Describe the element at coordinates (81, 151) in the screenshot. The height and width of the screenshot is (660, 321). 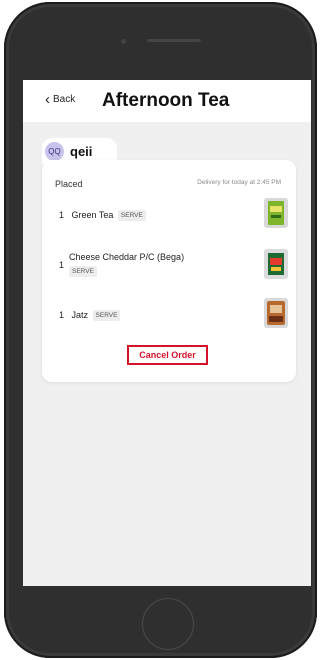
I see `user-name: qeii` at that location.